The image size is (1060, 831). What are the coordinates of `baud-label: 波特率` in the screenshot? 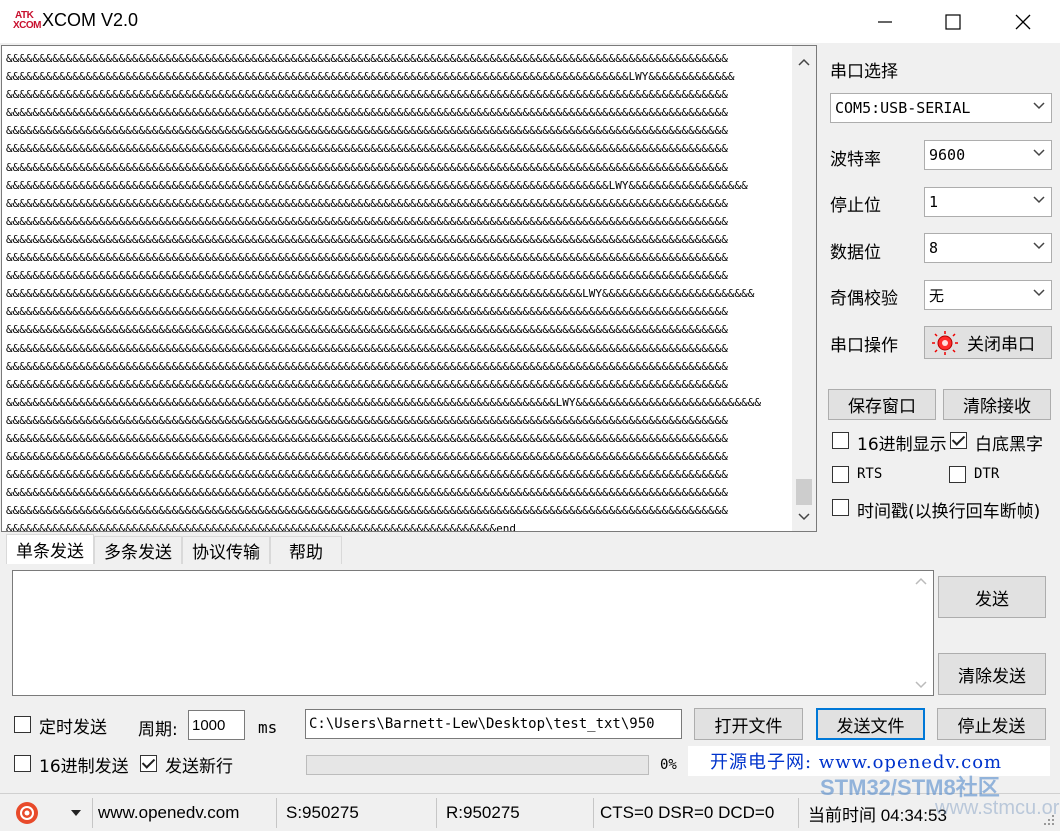 It's located at (855, 160).